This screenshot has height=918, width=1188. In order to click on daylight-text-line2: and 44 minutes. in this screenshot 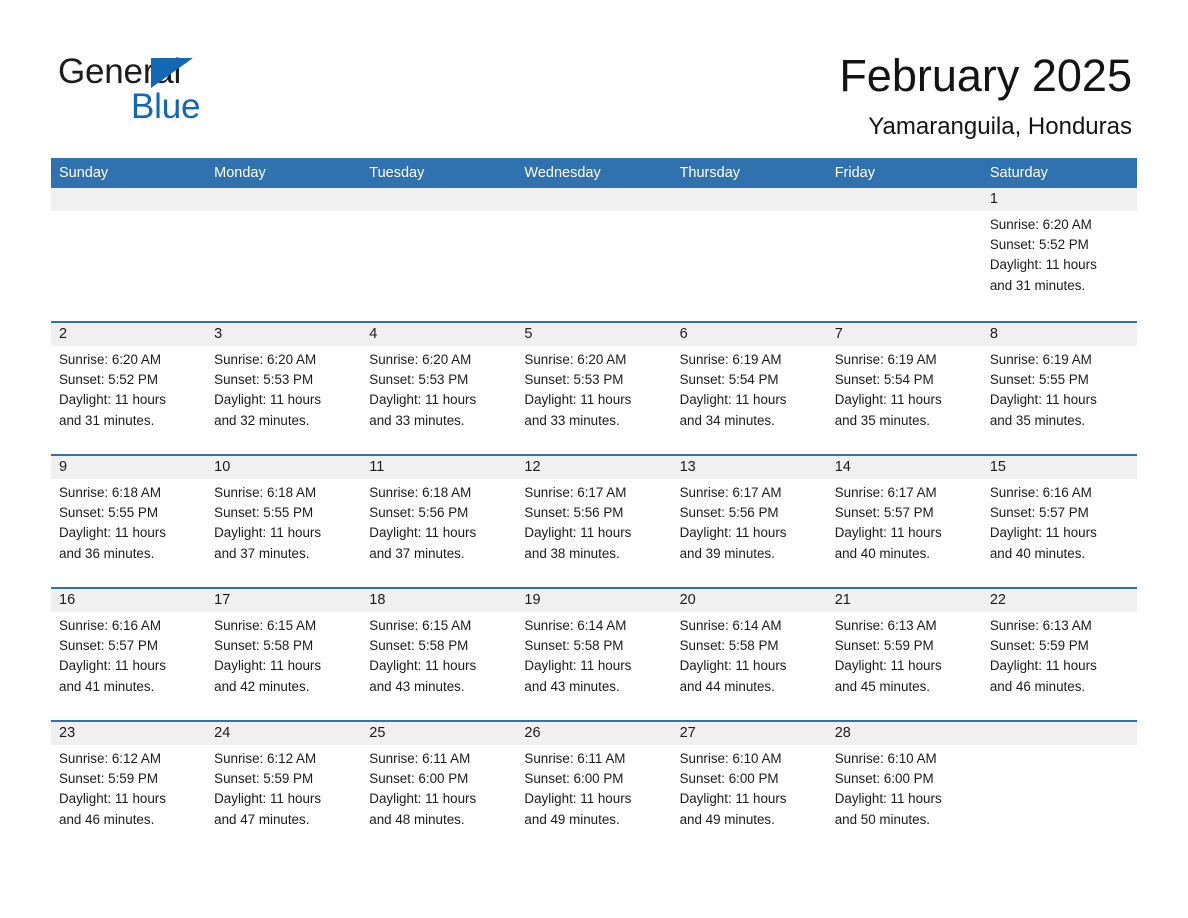, I will do `click(727, 686)`.